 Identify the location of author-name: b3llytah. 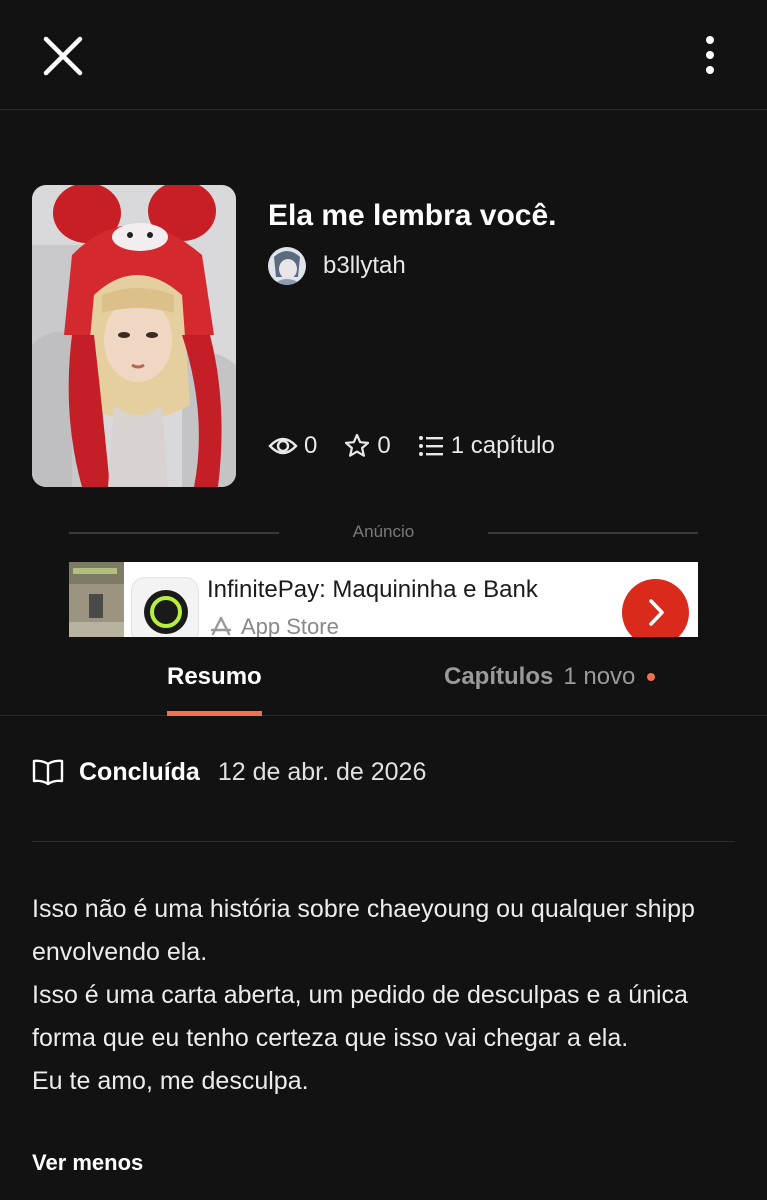
(364, 265).